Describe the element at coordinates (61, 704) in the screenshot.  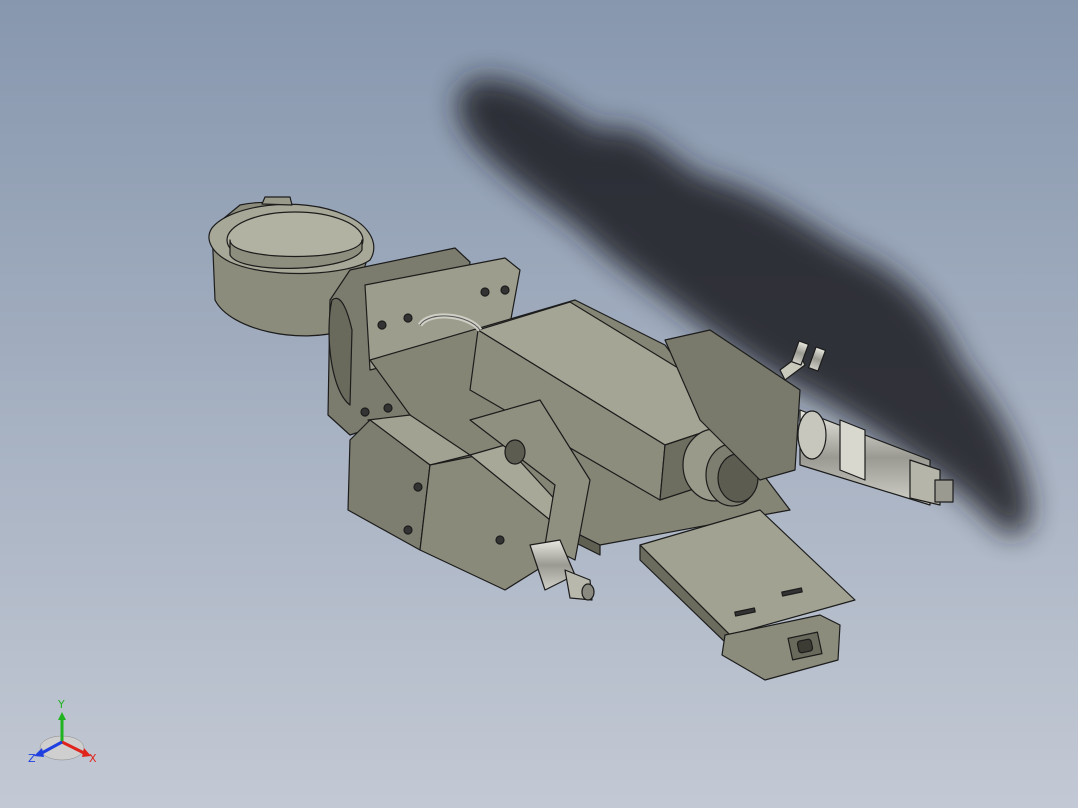
I see `triad-y-label: Y` at that location.